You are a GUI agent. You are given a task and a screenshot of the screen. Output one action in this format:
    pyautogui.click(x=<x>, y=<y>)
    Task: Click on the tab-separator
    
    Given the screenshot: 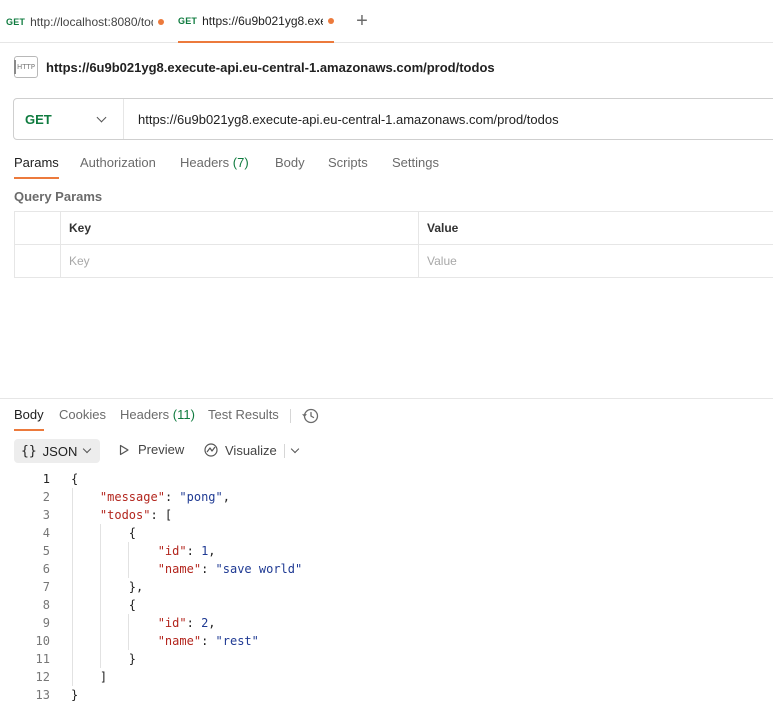 What is the action you would take?
    pyautogui.click(x=290, y=416)
    